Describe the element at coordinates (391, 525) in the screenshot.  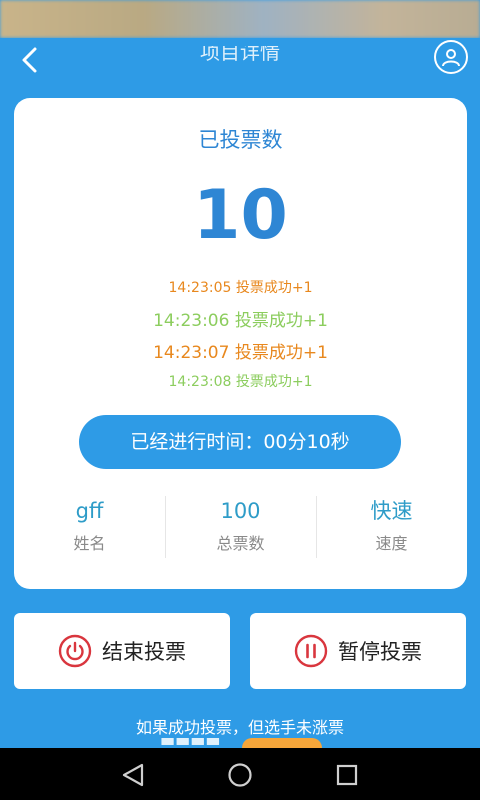
I see `stat-speed: 快速 速度` at that location.